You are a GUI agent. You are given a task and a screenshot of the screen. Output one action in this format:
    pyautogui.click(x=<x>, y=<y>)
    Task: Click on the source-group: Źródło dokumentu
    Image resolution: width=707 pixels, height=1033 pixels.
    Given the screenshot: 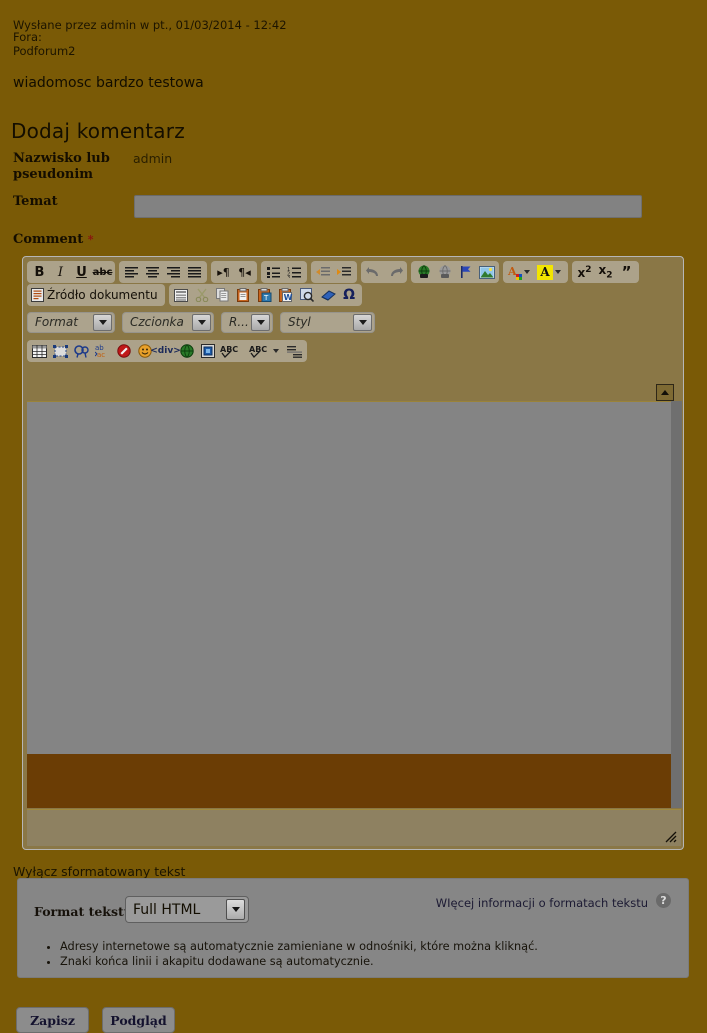 What is the action you would take?
    pyautogui.click(x=96, y=295)
    